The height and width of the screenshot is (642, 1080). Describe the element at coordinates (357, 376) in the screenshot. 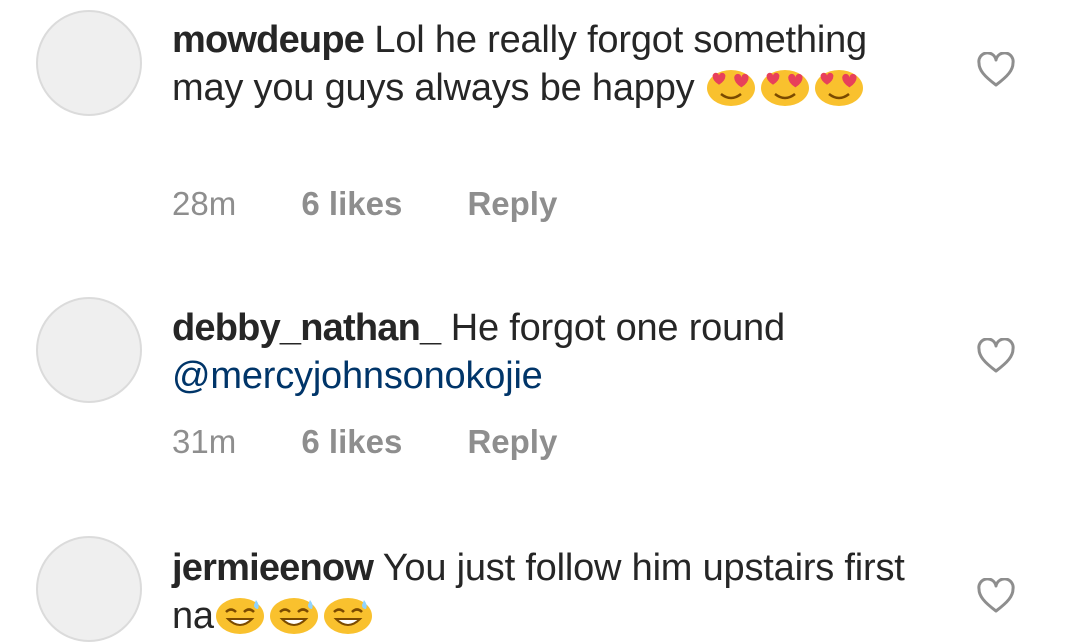

I see `mention-link: @mercyjohnsonokojie` at that location.